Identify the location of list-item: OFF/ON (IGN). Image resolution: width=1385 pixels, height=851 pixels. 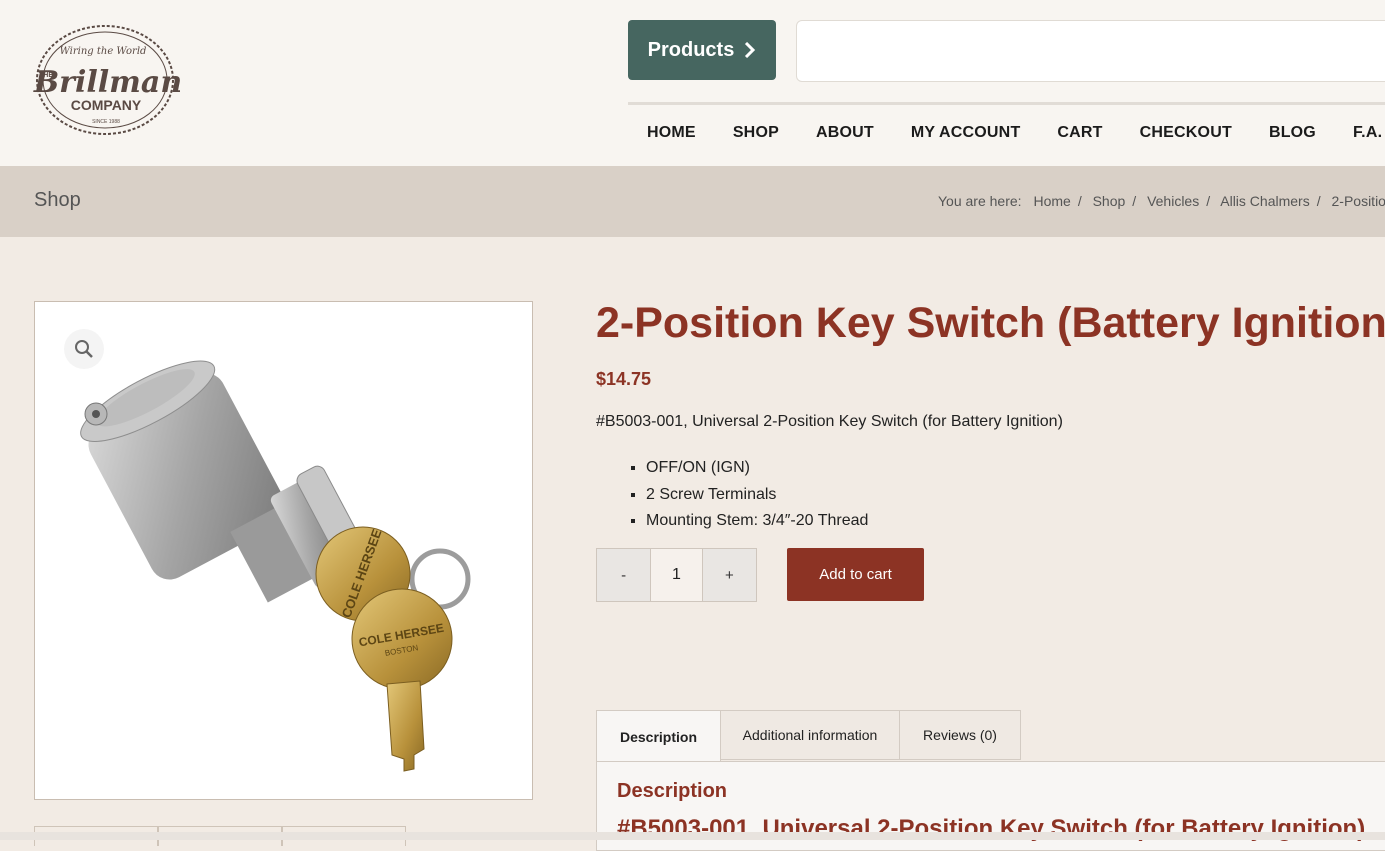
(757, 468).